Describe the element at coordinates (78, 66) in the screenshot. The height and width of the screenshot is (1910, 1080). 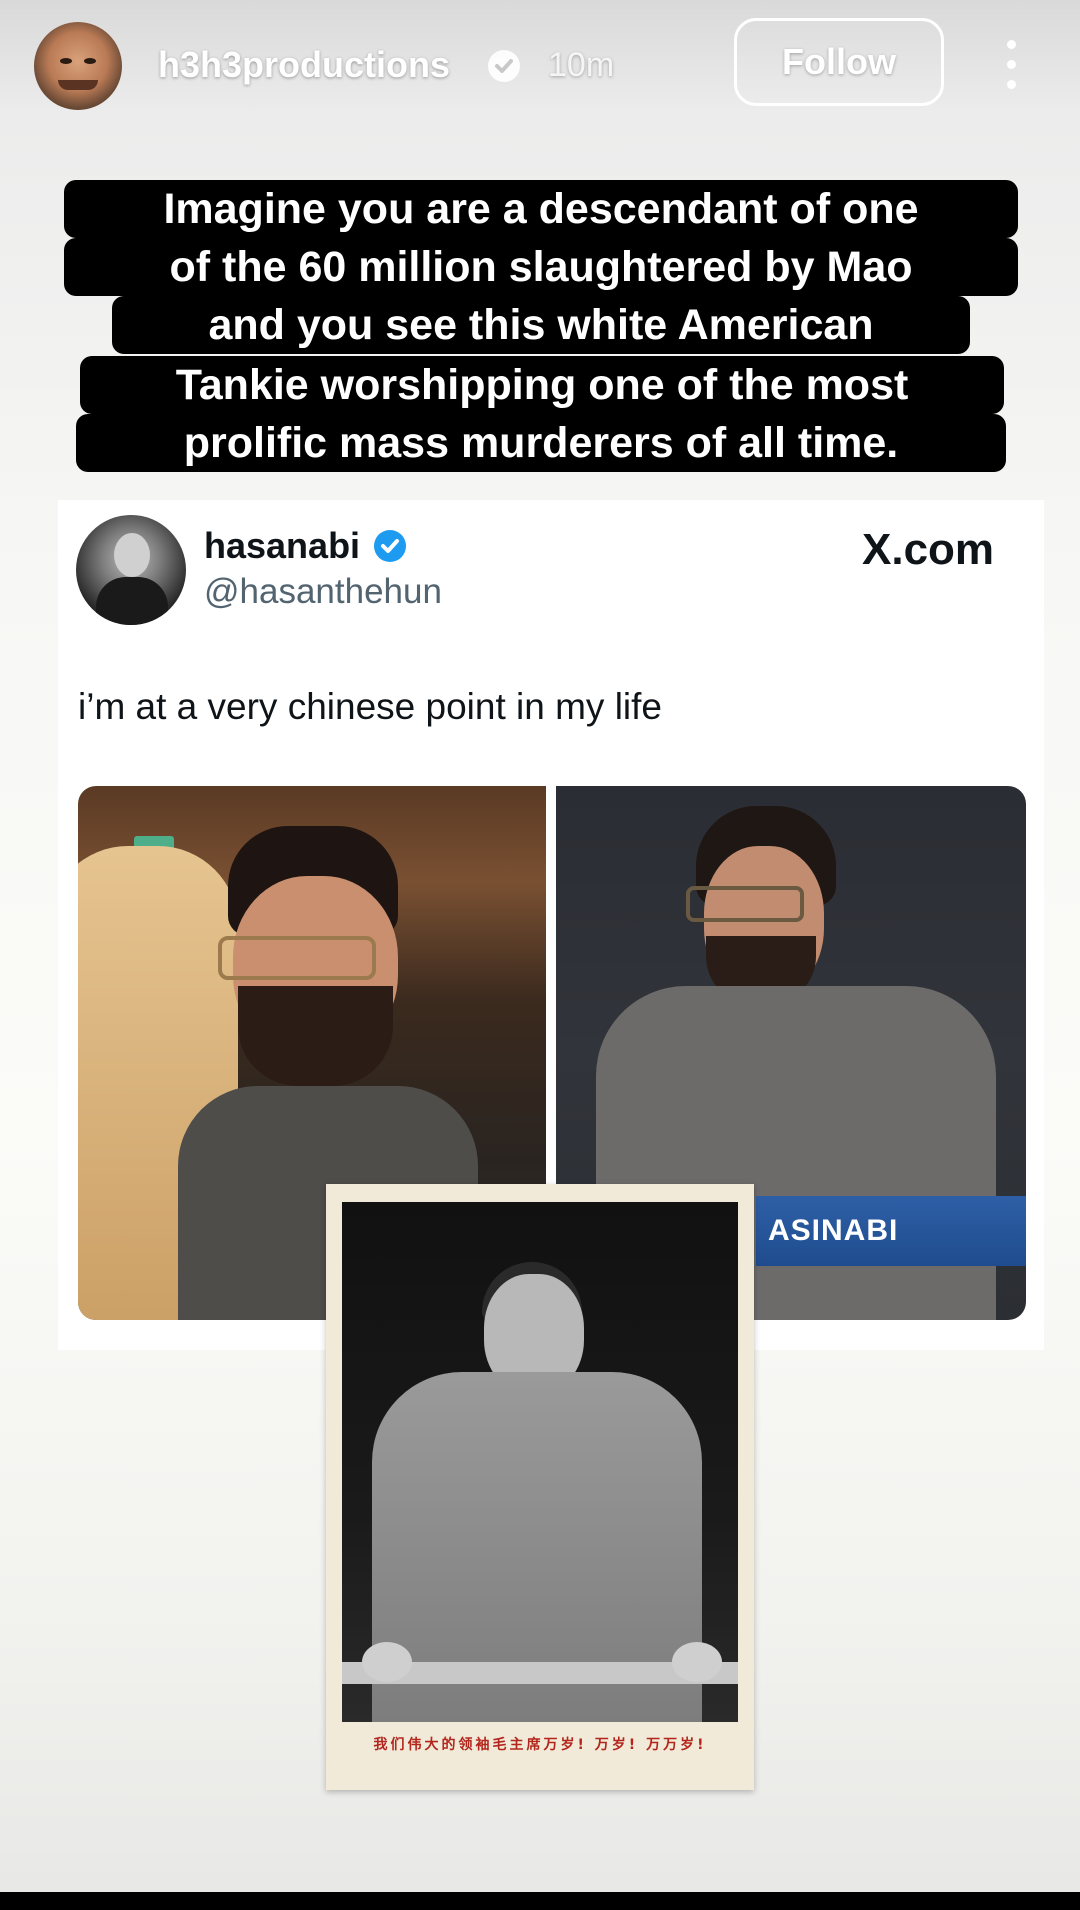
I see `profile-avatar` at that location.